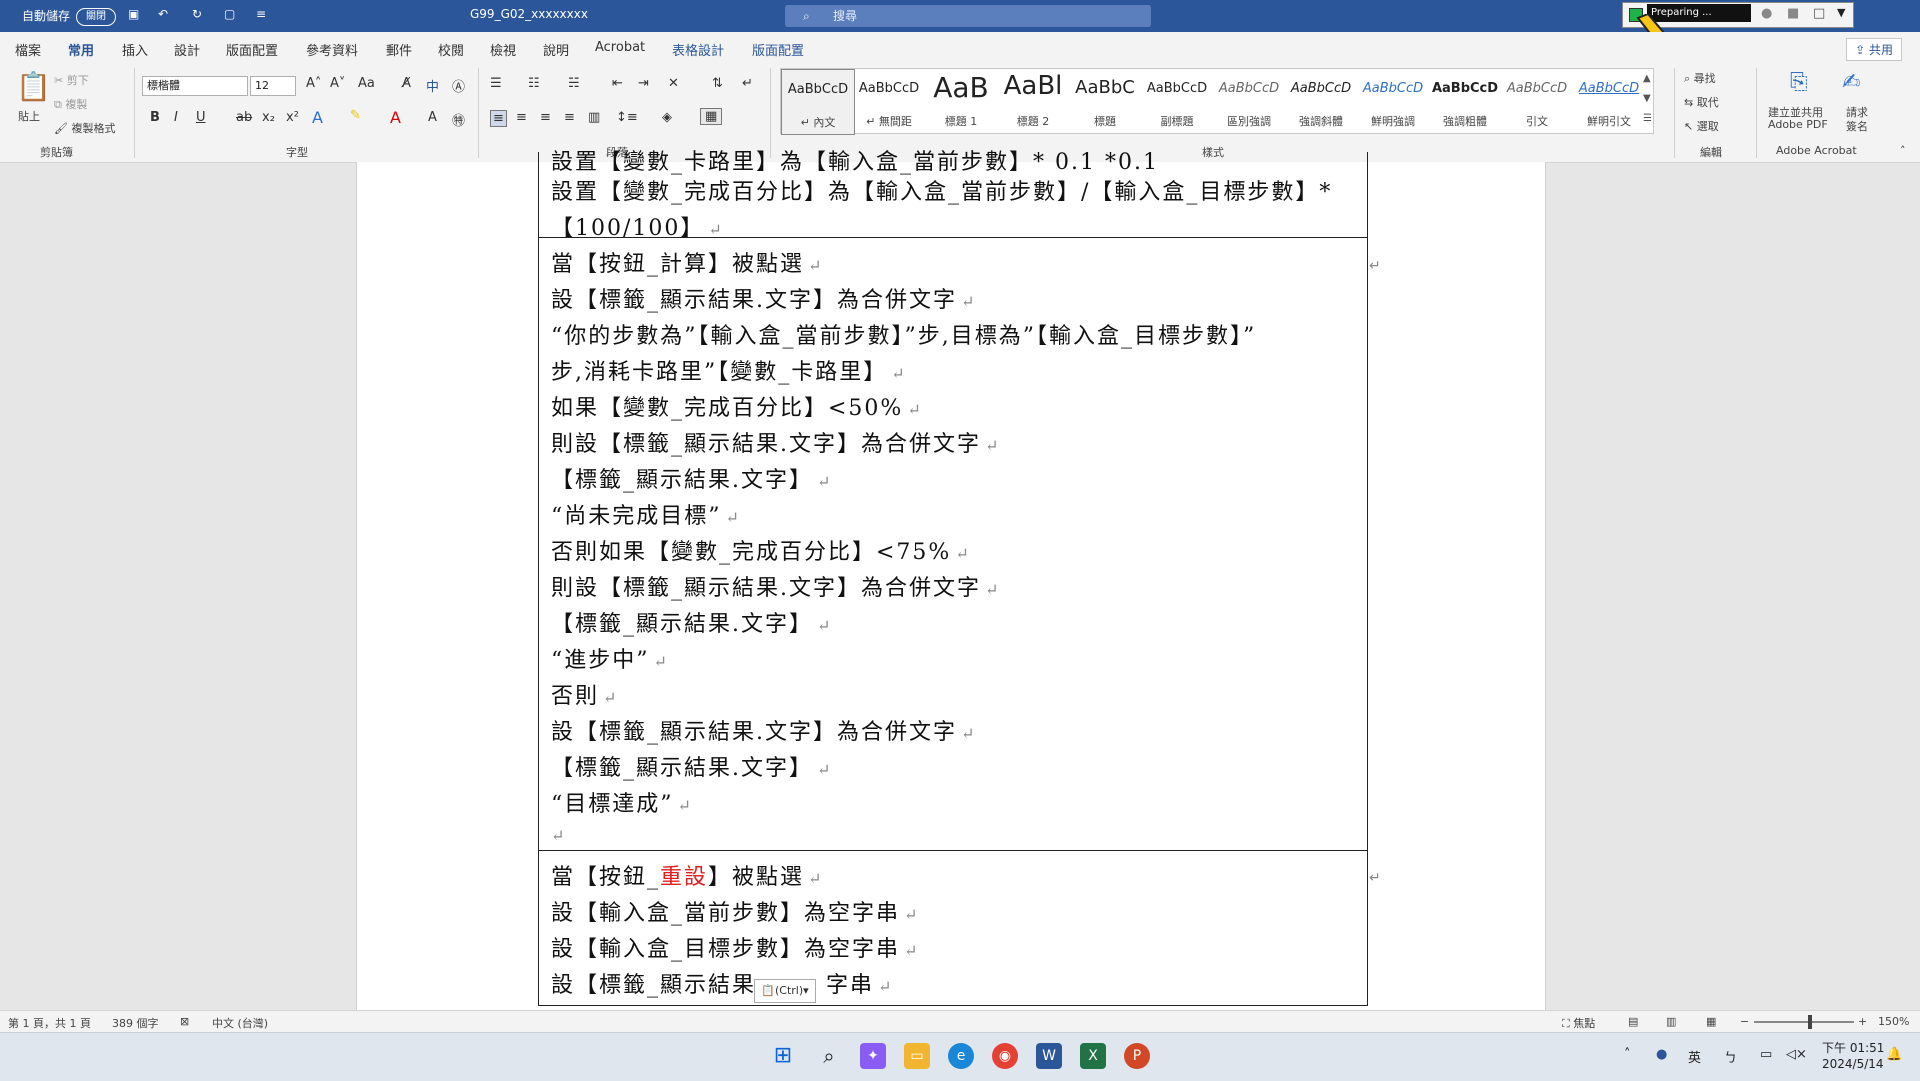 The image size is (1920, 1081). Describe the element at coordinates (1857, 126) in the screenshot. I see `request-signature-button-line2: 簽名` at that location.